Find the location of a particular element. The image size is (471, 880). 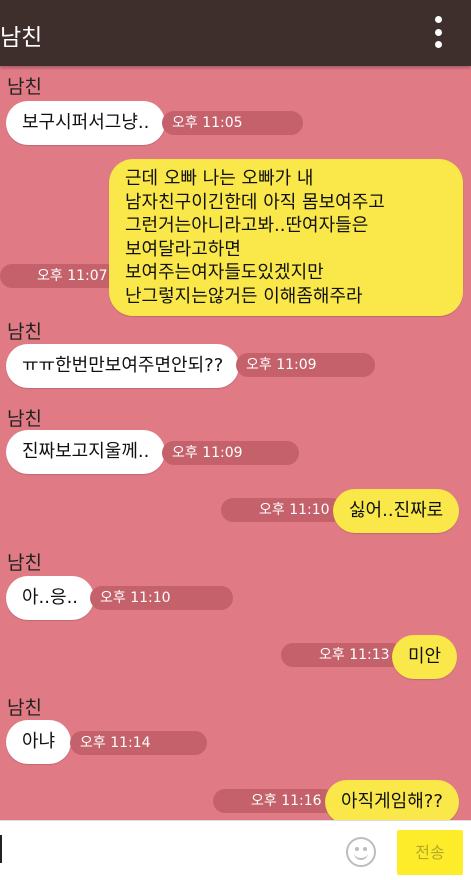

outgoing-message: 싫어..진짜로 is located at coordinates (396, 511).